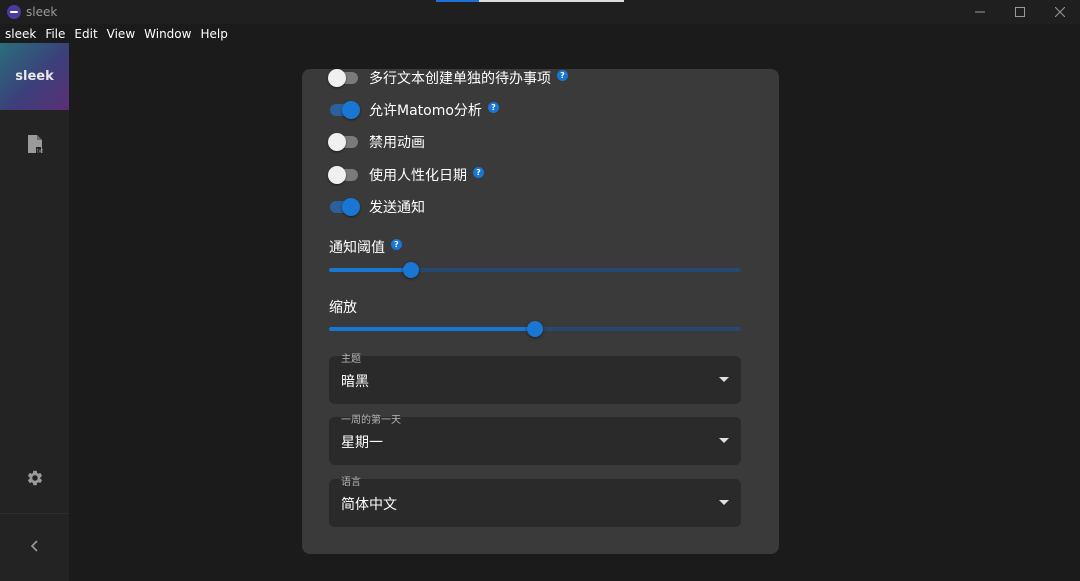 Image resolution: width=1080 pixels, height=581 pixels. What do you see at coordinates (540, 12) in the screenshot?
I see `title-bar: sleek` at bounding box center [540, 12].